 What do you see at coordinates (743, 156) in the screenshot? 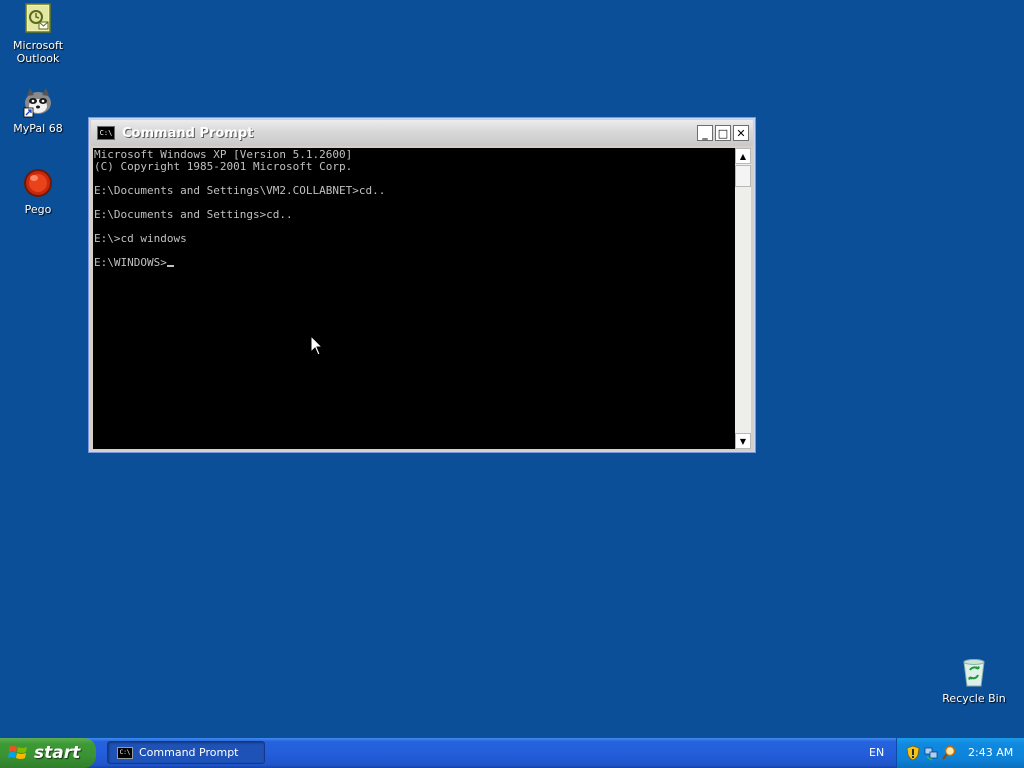
I see `scroll-up-button: ▲` at bounding box center [743, 156].